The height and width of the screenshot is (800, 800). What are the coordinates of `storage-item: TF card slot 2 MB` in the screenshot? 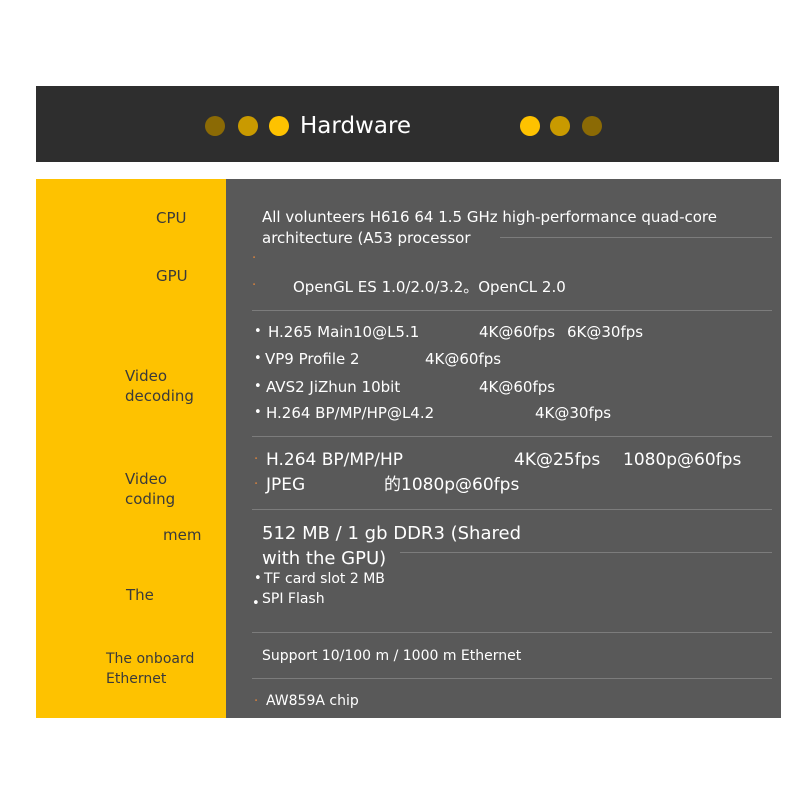 It's located at (324, 579).